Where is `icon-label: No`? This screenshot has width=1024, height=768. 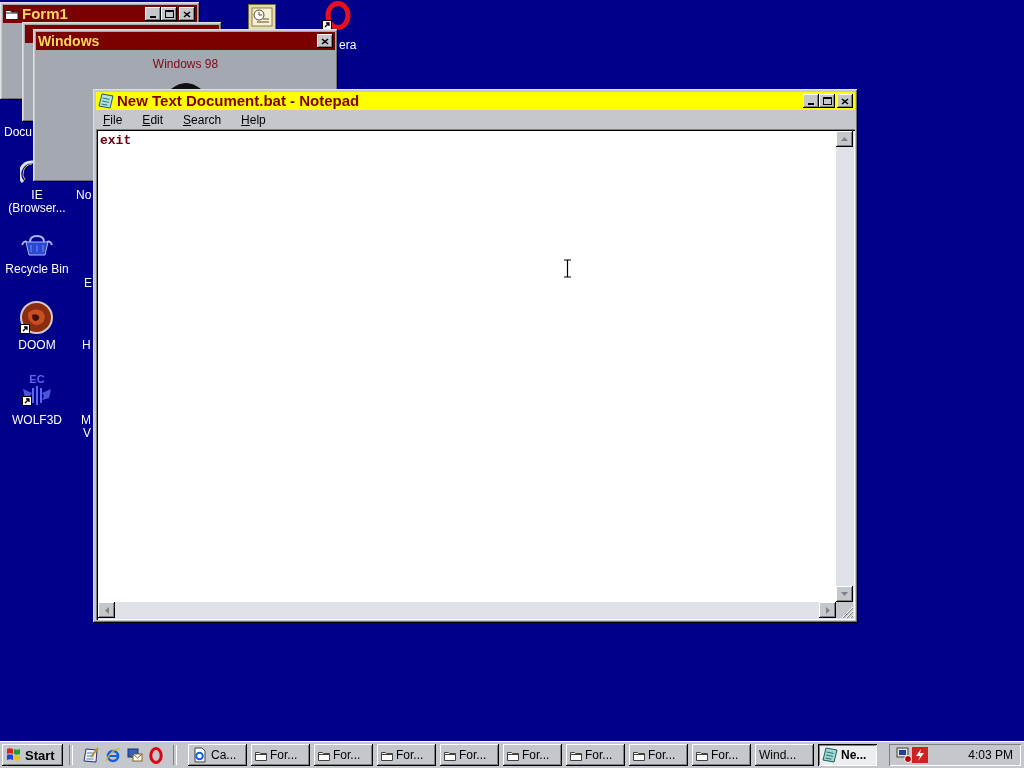 icon-label: No is located at coordinates (84, 195).